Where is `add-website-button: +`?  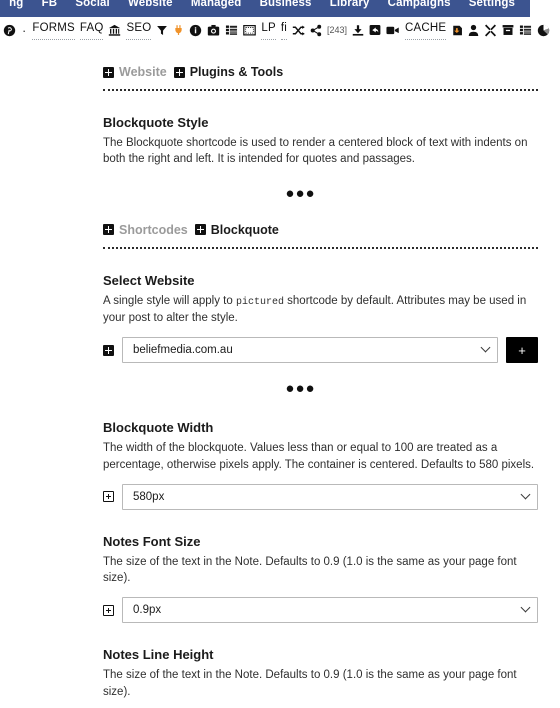 add-website-button: + is located at coordinates (522, 350).